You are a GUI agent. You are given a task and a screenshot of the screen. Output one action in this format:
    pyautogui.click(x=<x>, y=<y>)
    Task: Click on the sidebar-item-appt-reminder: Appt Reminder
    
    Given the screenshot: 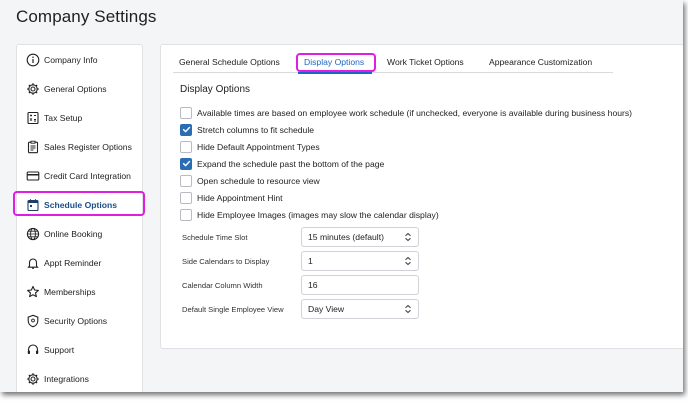 What is the action you would take?
    pyautogui.click(x=80, y=263)
    